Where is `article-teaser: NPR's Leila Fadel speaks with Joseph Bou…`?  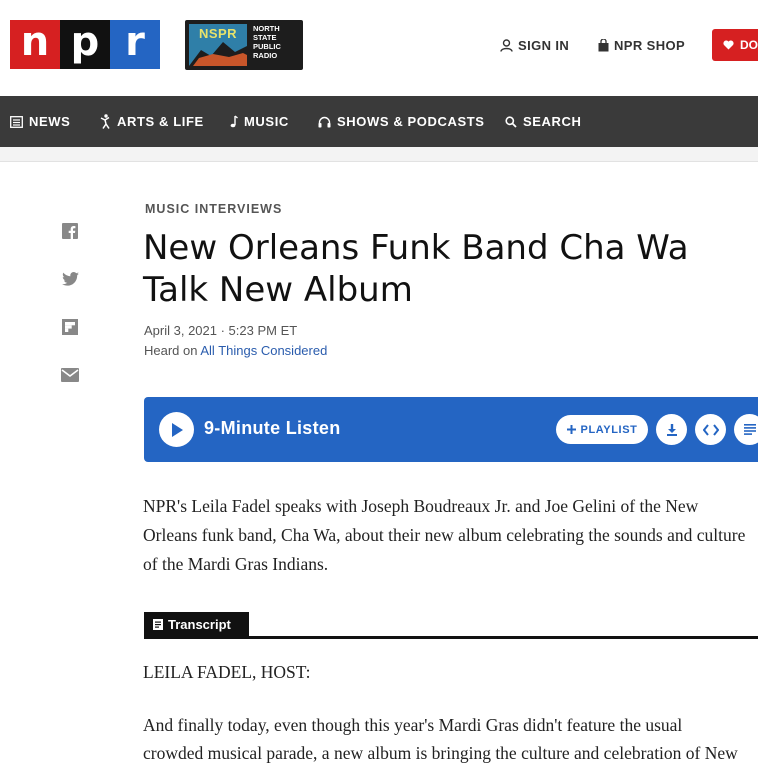 article-teaser: NPR's Leila Fadel speaks with Joseph Bou… is located at coordinates (444, 535).